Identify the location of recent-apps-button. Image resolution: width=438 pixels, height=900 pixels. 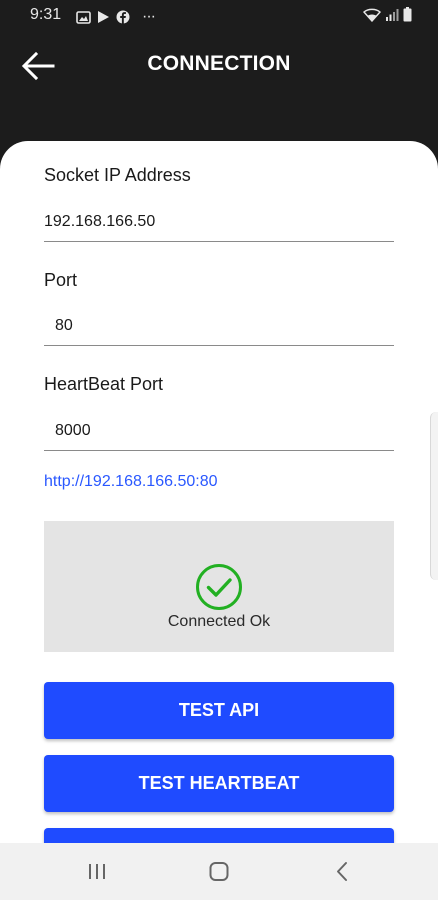
(97, 872).